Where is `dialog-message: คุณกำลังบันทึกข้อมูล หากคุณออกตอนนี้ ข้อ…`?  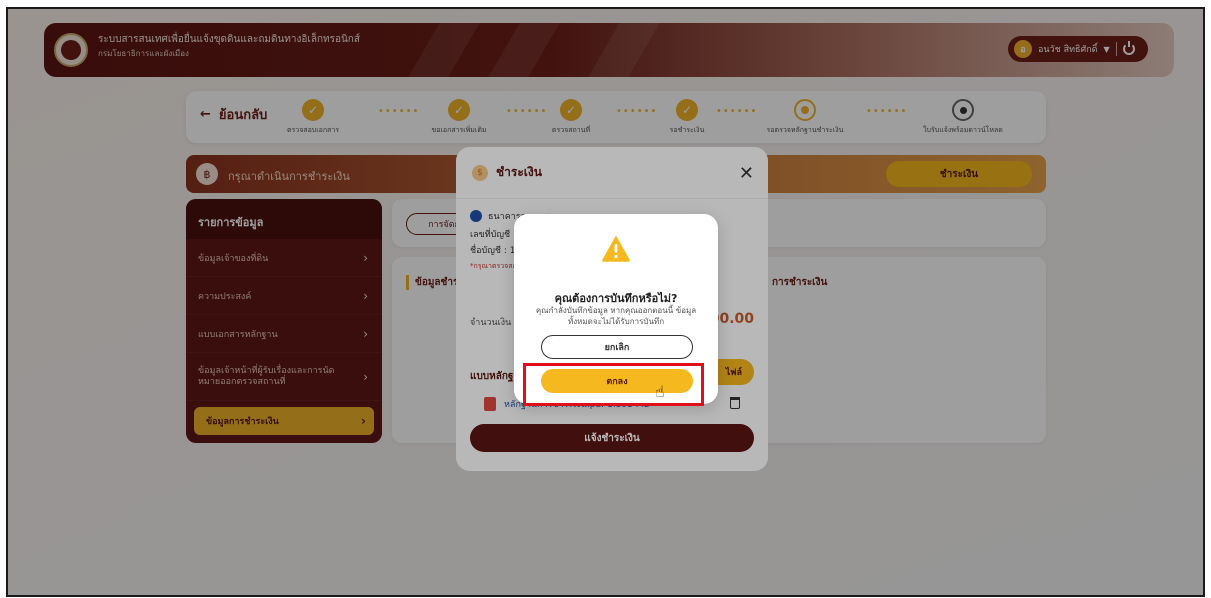 dialog-message: คุณกำลังบันทึกข้อมูล หากคุณออกตอนนี้ ข้อ… is located at coordinates (616, 316).